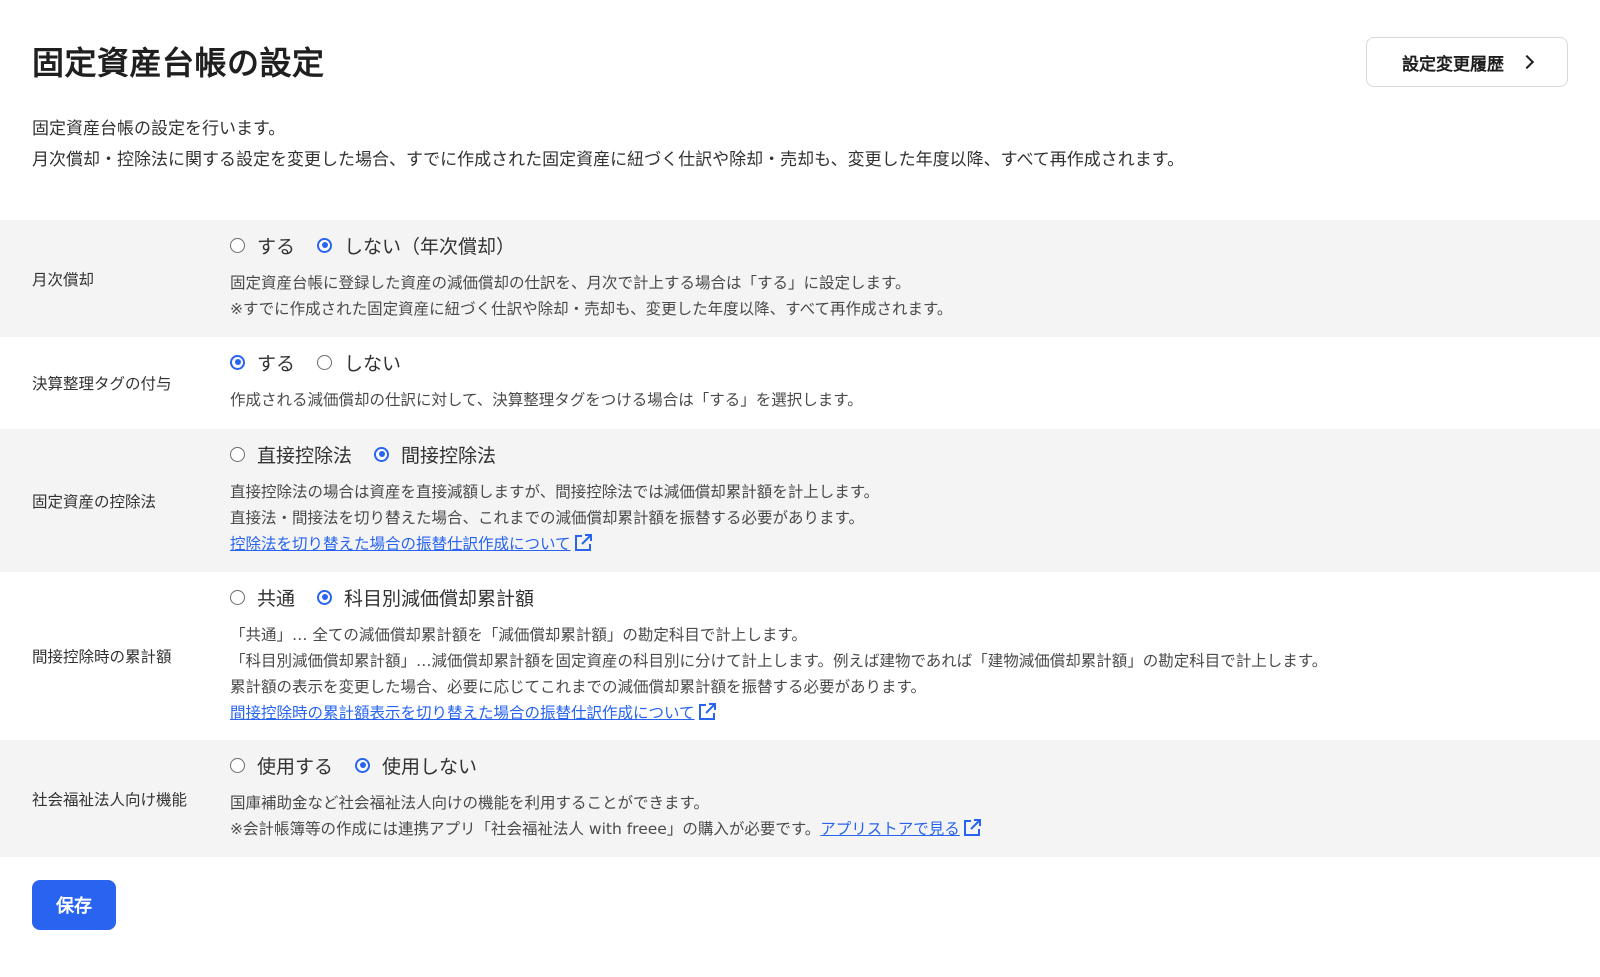  Describe the element at coordinates (430, 766) in the screenshot. I see `radio-label: 使用しない` at that location.